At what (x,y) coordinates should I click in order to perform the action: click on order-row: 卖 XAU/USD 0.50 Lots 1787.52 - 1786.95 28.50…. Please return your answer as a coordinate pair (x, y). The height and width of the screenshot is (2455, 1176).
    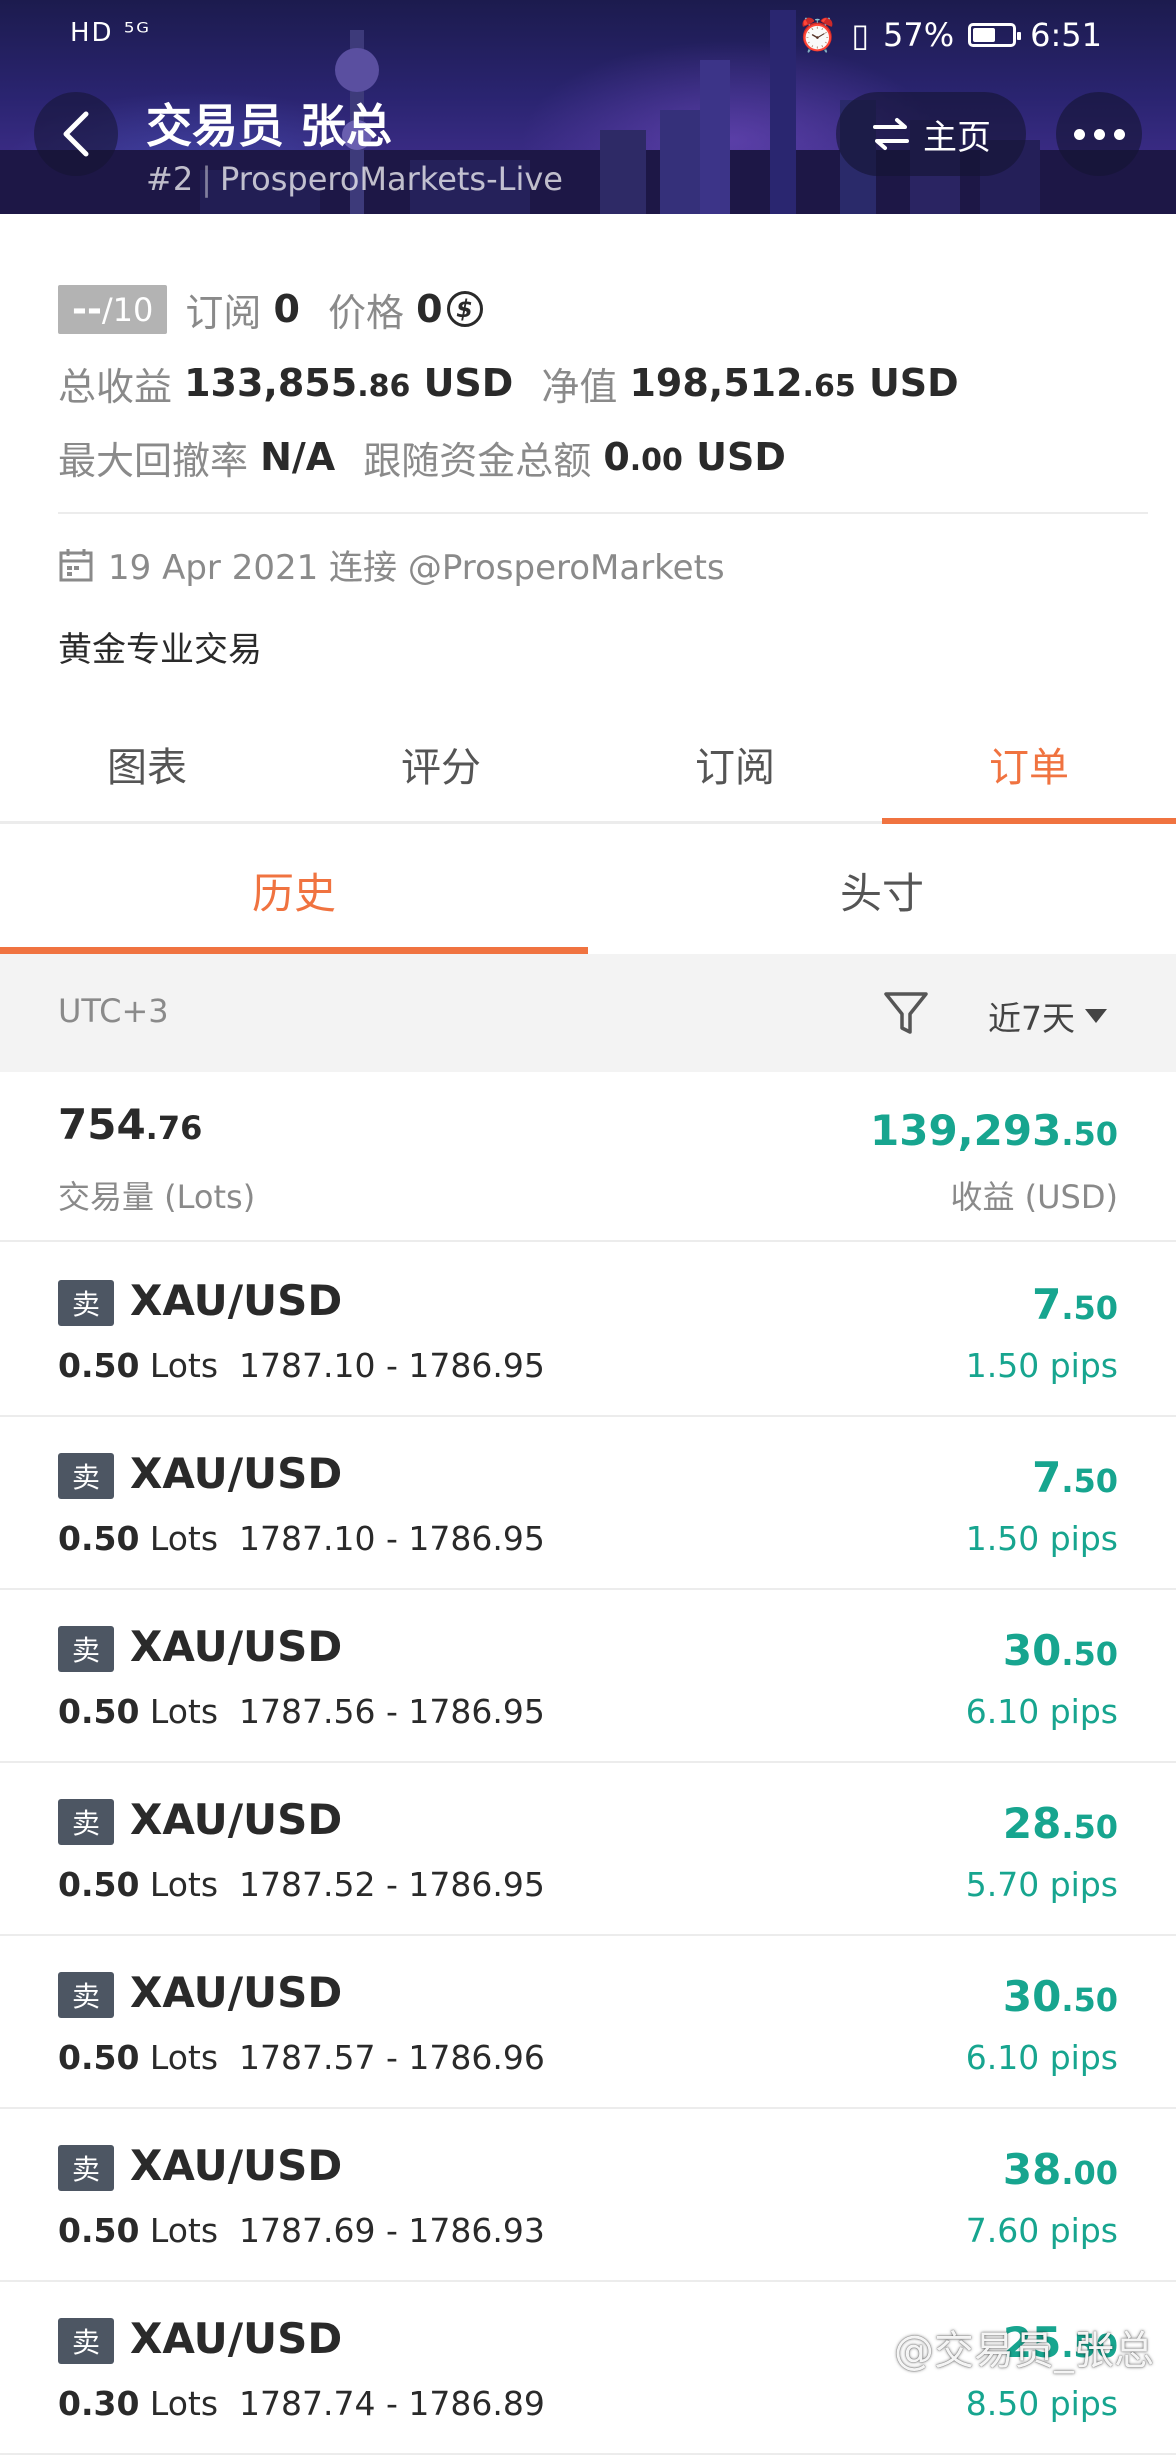
    Looking at the image, I should click on (588, 1849).